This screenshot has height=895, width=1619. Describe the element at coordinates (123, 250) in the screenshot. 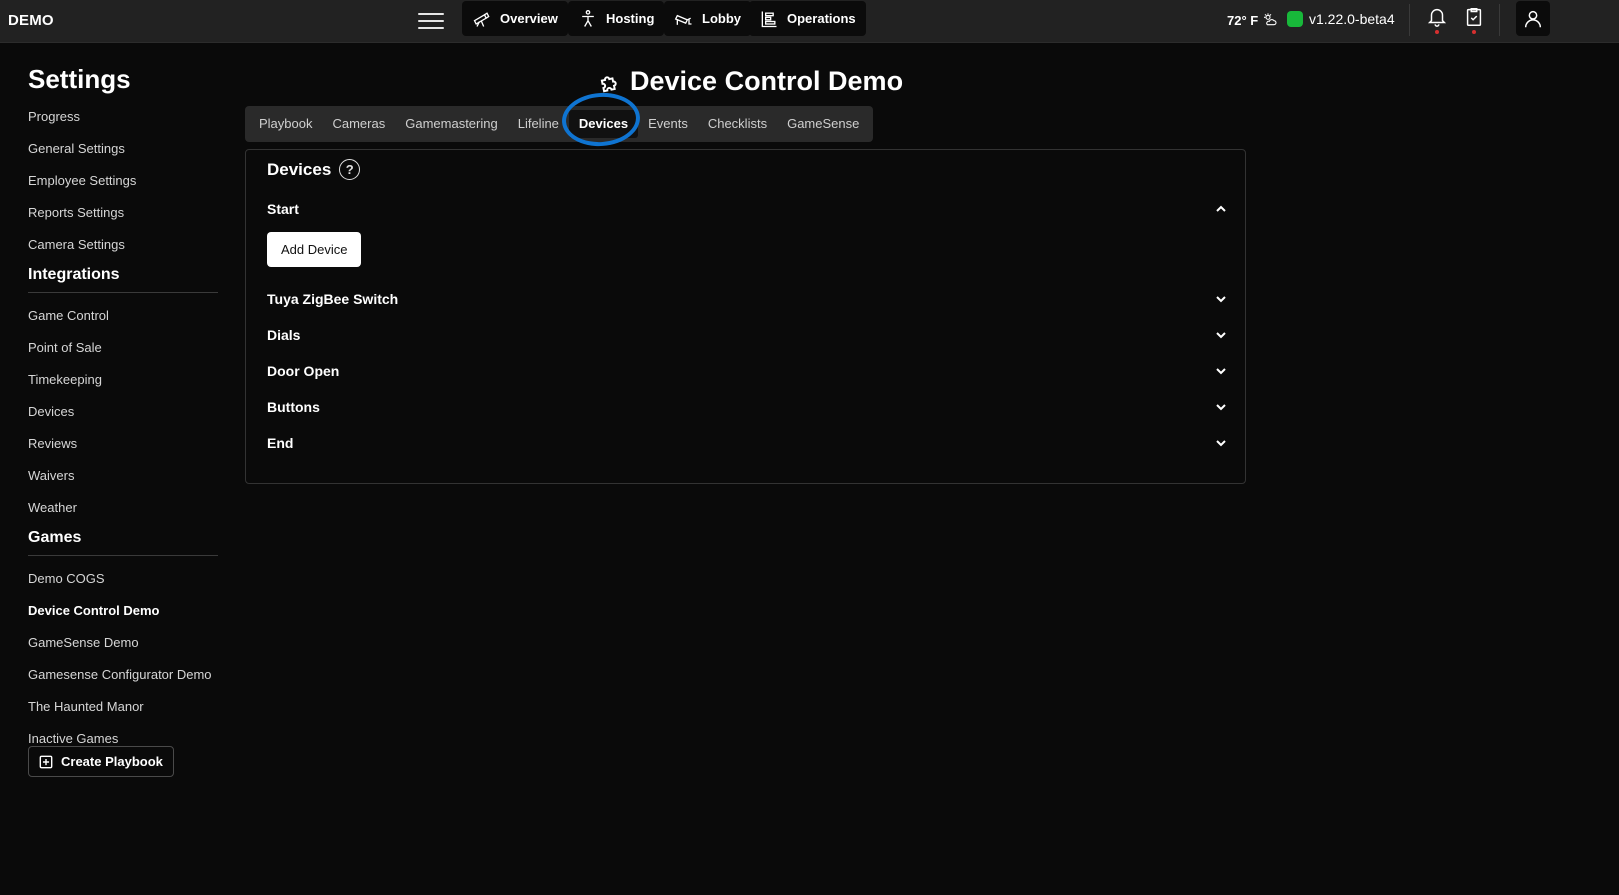

I see `sidebar-item-camera-settings: Camera Settings` at that location.